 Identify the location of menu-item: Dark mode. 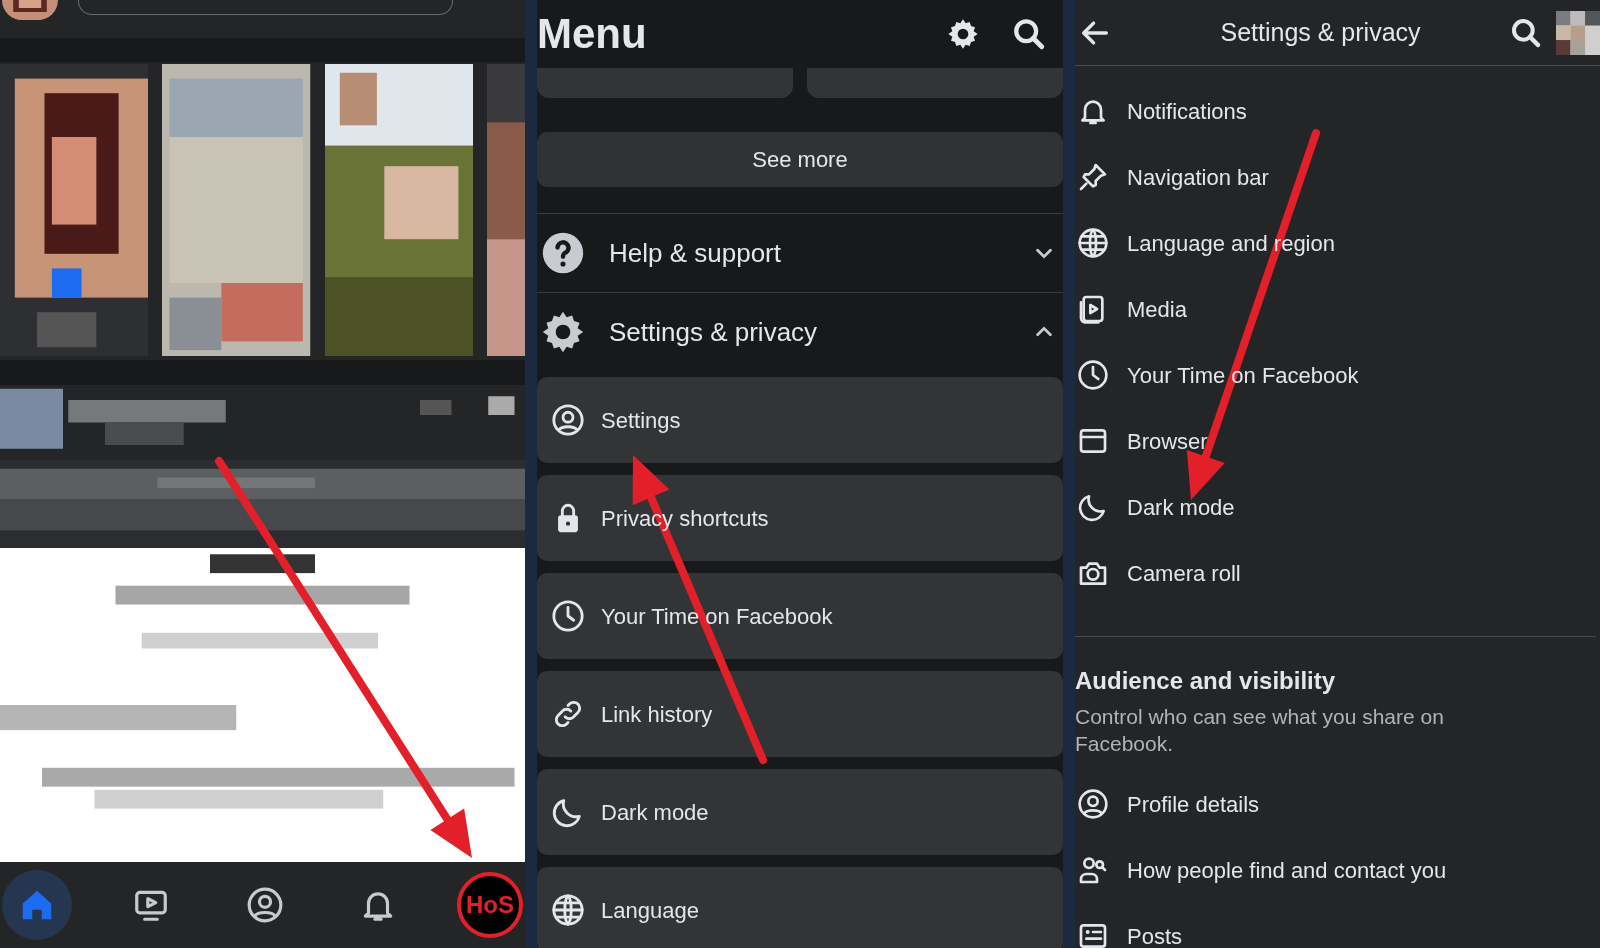
(800, 812).